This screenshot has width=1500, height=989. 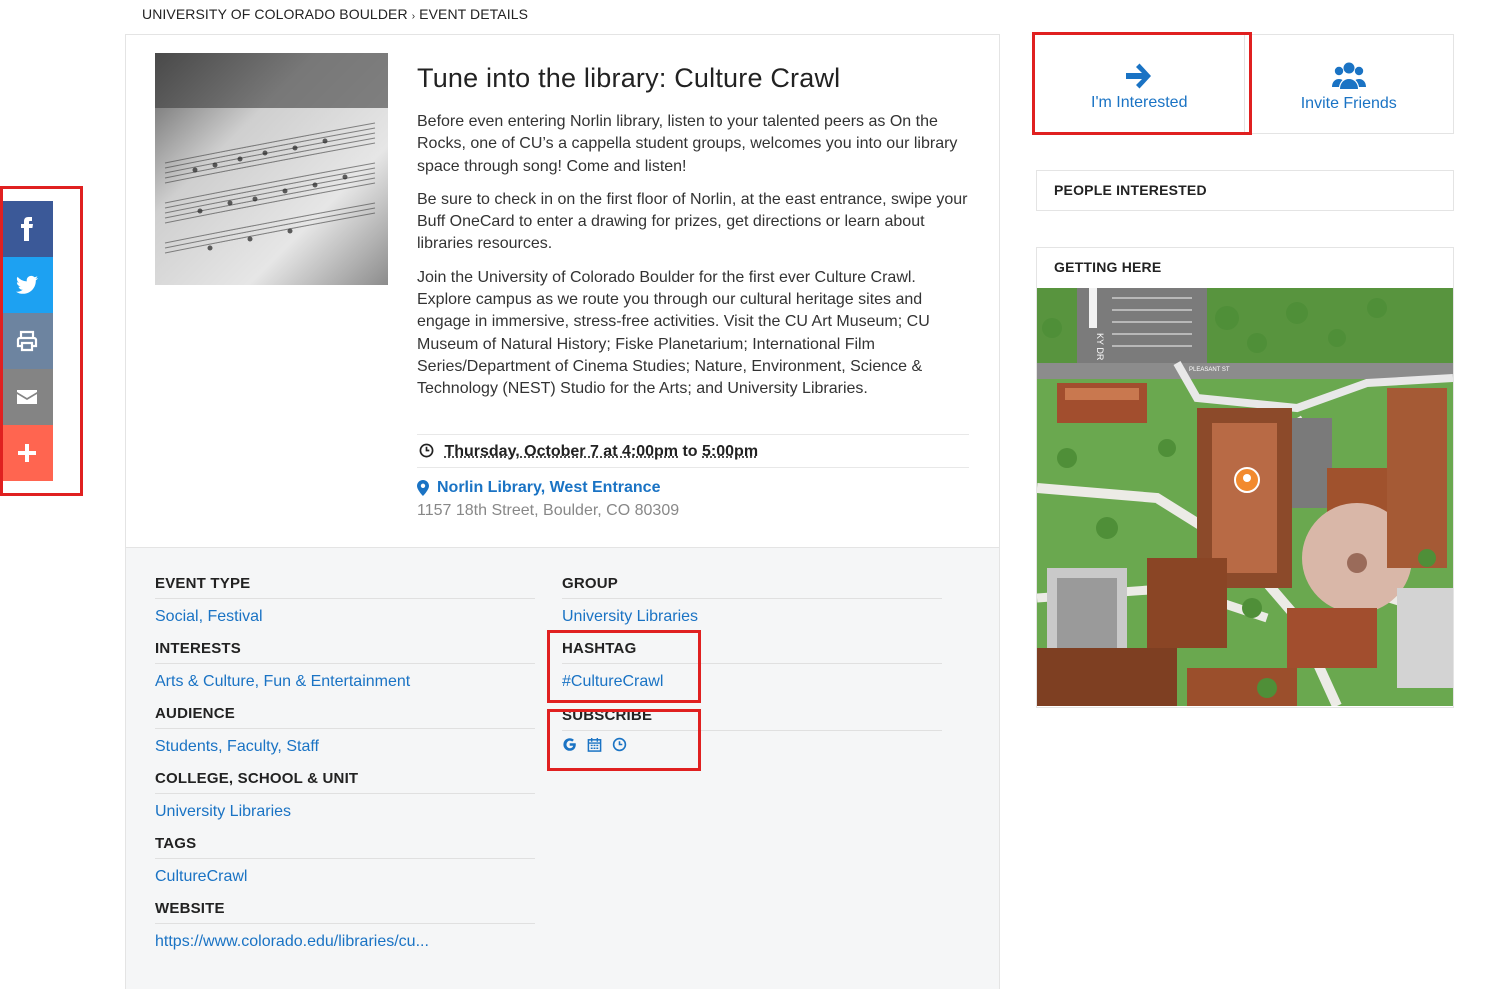 I want to click on clock-icon, so click(x=426, y=450).